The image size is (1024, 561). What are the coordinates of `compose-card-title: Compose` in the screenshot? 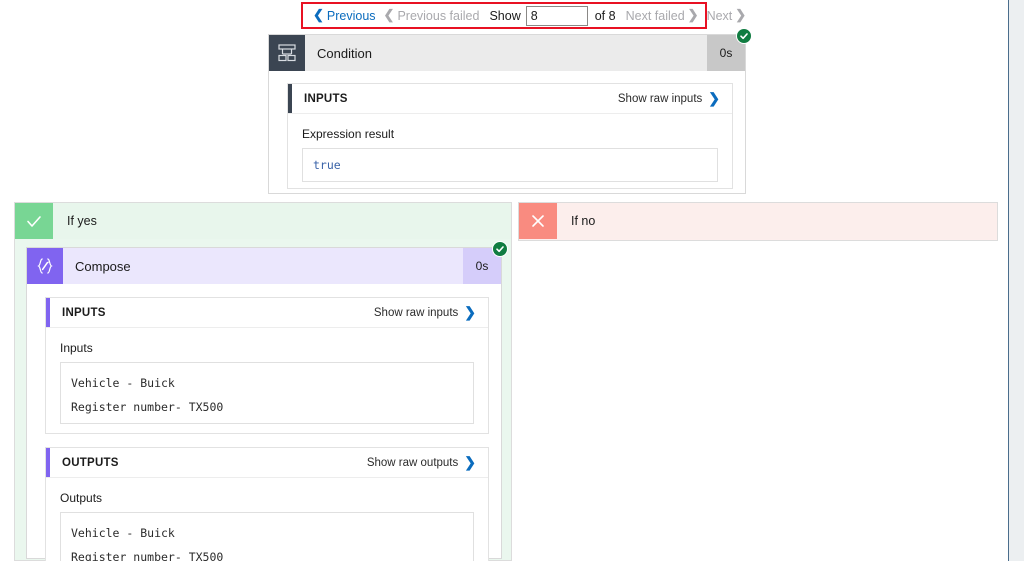 It's located at (103, 266).